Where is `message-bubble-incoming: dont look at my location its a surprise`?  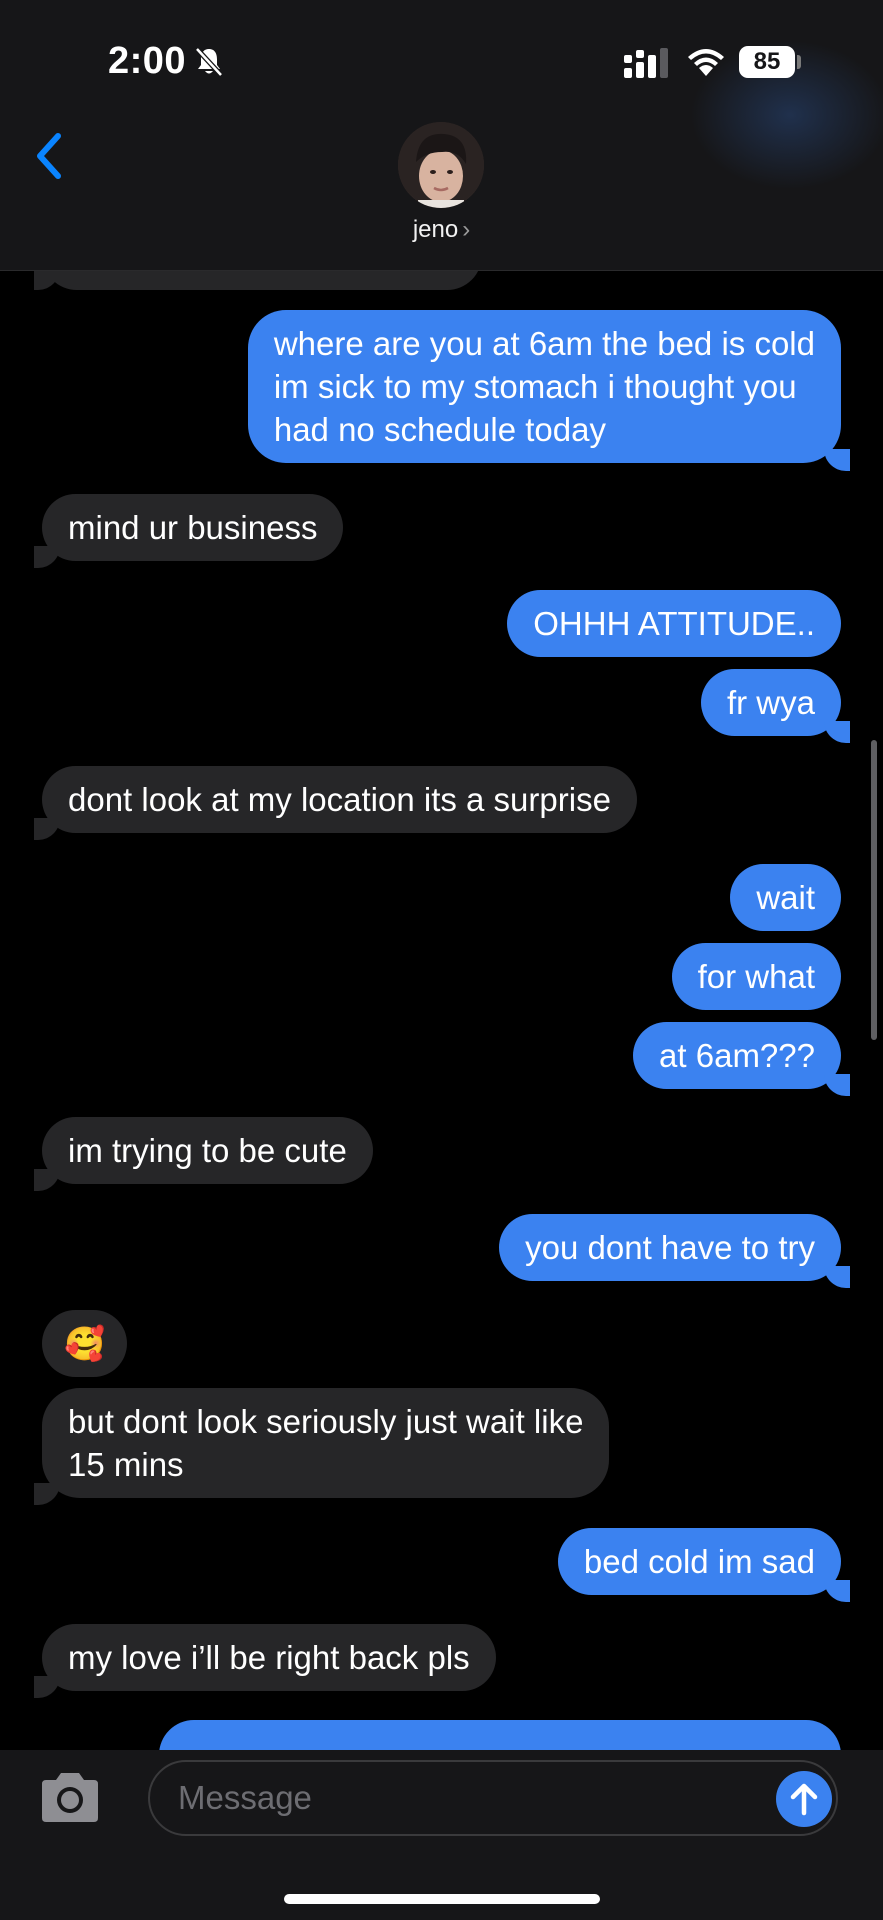 message-bubble-incoming: dont look at my location its a surprise is located at coordinates (339, 799).